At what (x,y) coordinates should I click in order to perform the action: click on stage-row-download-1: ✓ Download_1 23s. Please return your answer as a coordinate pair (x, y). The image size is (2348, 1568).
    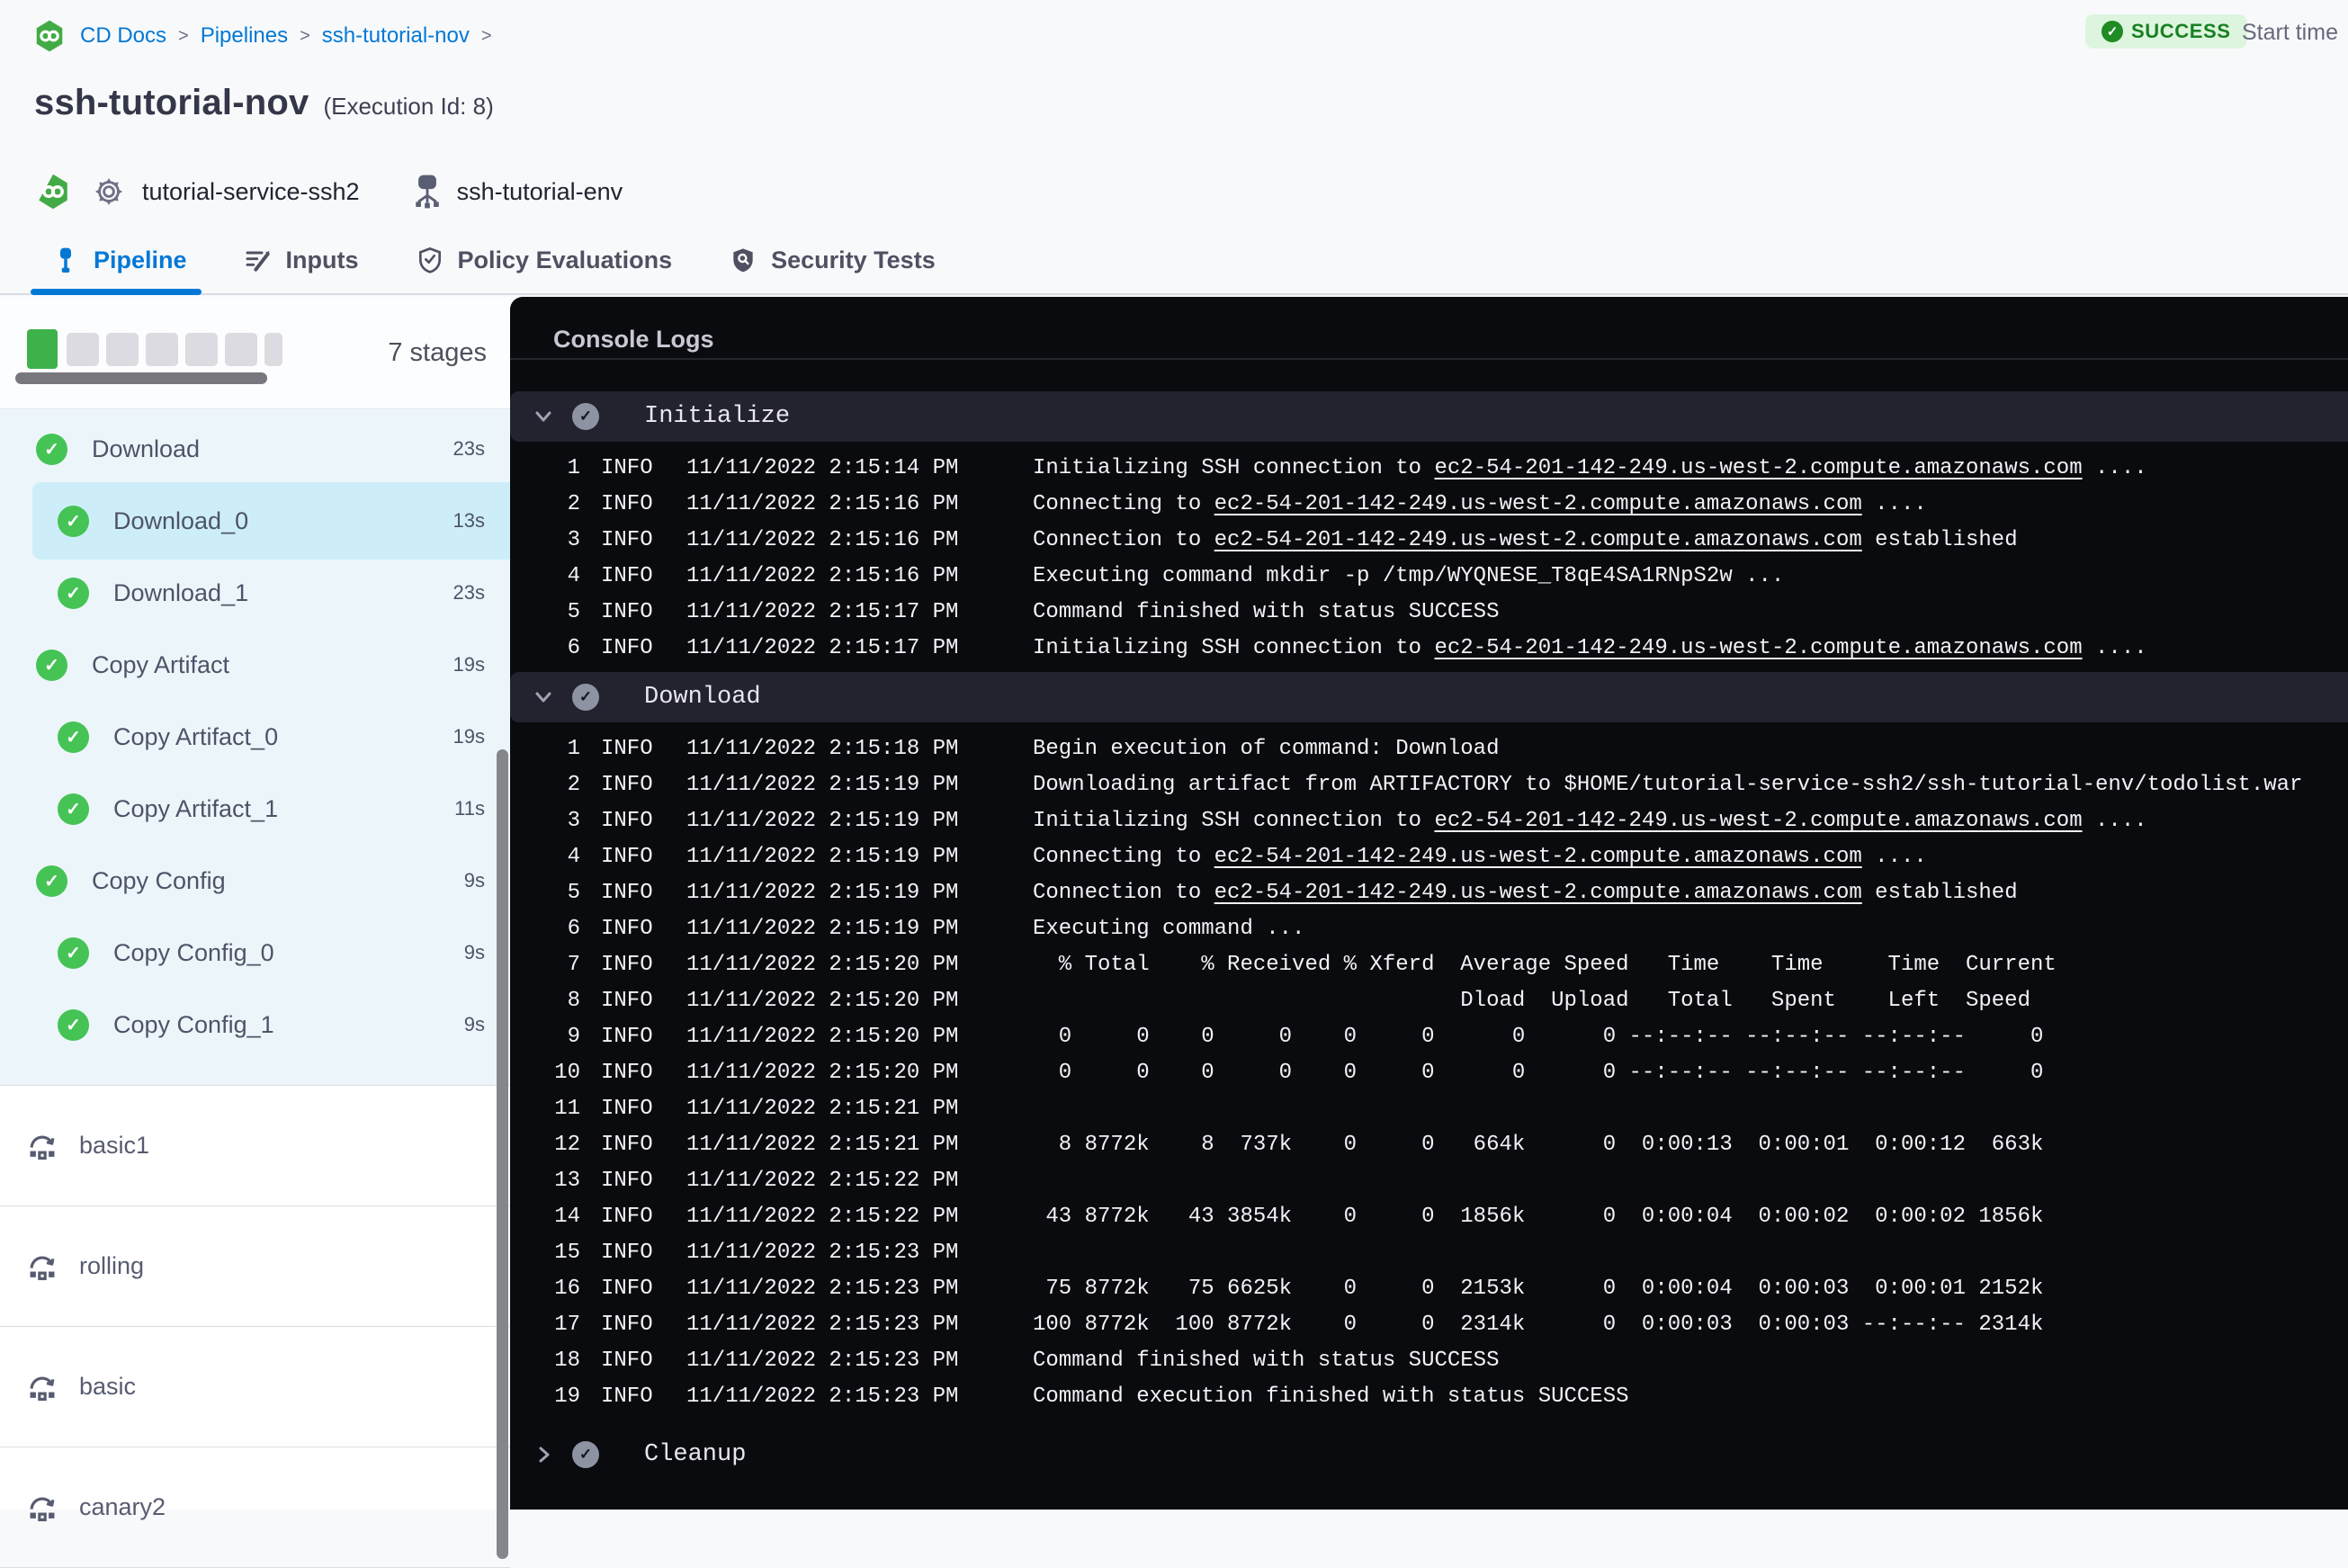
    Looking at the image, I should click on (255, 593).